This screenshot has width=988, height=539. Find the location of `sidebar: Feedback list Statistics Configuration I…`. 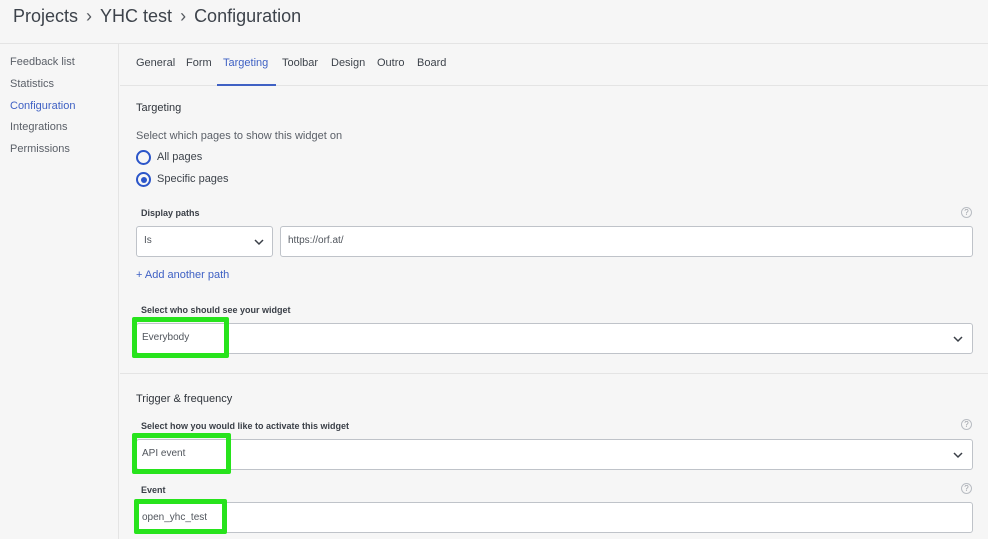

sidebar: Feedback list Statistics Configuration I… is located at coordinates (59, 291).